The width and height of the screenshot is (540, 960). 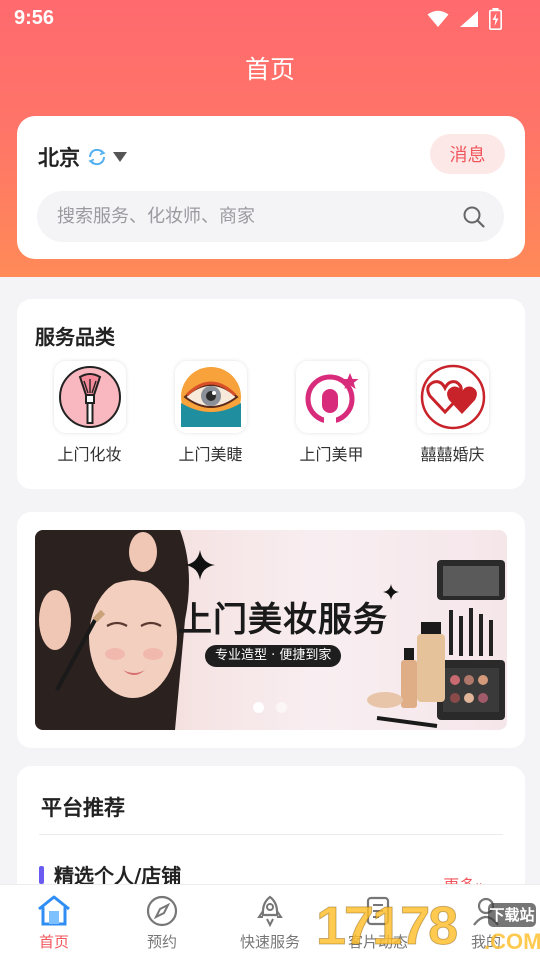 I want to click on recommend-title: 平台推荐, so click(x=83, y=808).